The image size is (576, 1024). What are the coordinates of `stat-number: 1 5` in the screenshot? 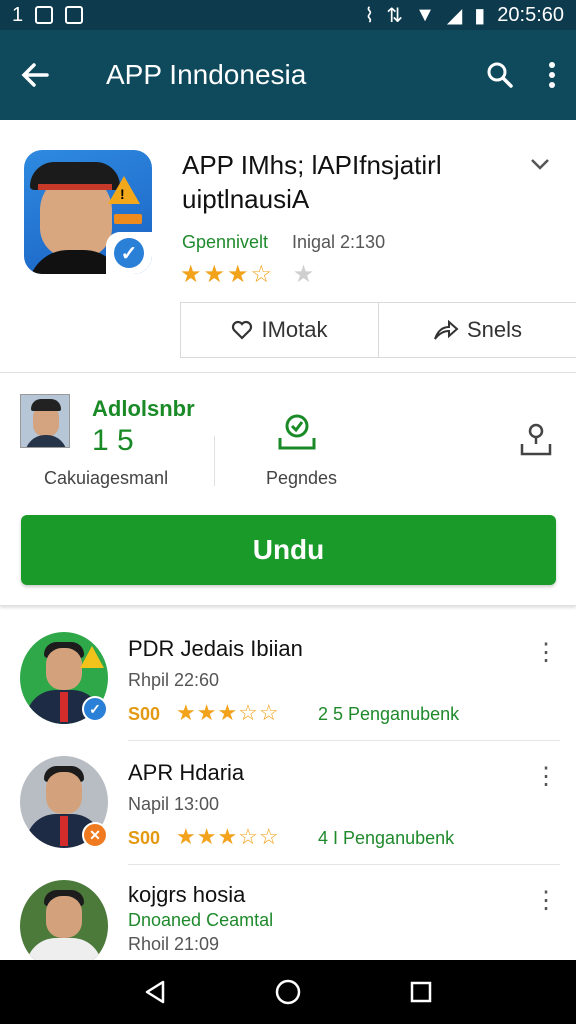 It's located at (113, 440).